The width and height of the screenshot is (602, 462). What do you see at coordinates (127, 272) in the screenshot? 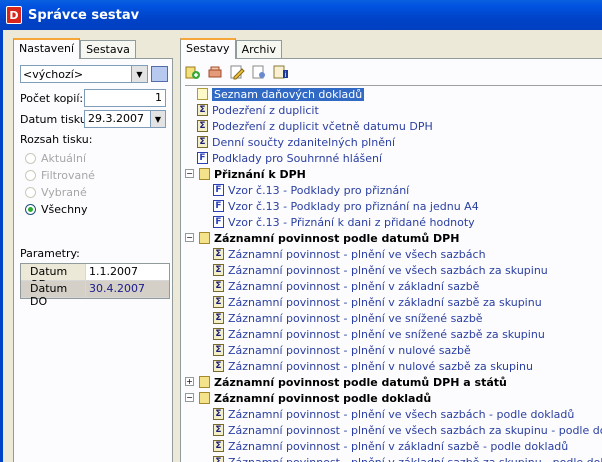
I see `param-value: 1.1.2007` at bounding box center [127, 272].